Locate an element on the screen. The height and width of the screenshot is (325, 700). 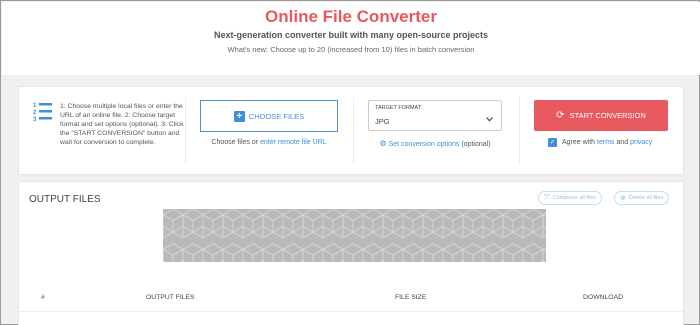
output-files-title: OUTPUT FILES is located at coordinates (65, 199).